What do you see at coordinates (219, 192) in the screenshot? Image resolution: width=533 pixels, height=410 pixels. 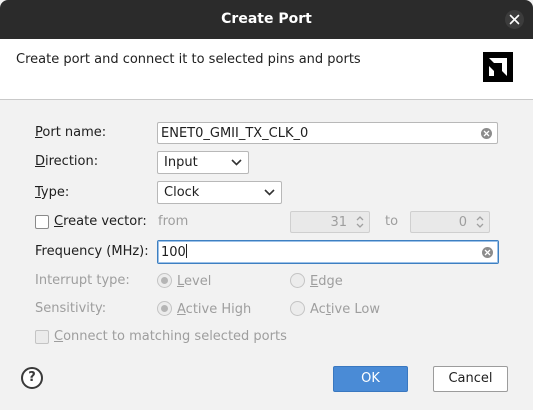 I see `type-dropdown: Clock` at bounding box center [219, 192].